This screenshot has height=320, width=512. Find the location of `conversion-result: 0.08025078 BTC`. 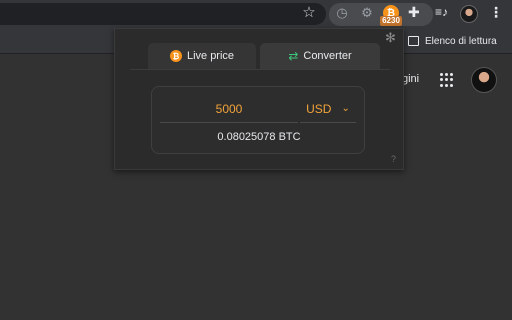

conversion-result: 0.08025078 BTC is located at coordinates (259, 137).